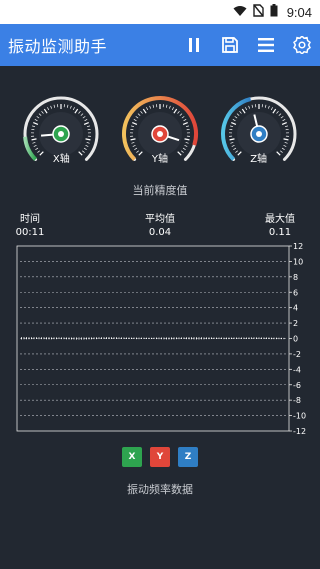 The height and width of the screenshot is (569, 320). I want to click on y-tick-label: 10, so click(298, 261).